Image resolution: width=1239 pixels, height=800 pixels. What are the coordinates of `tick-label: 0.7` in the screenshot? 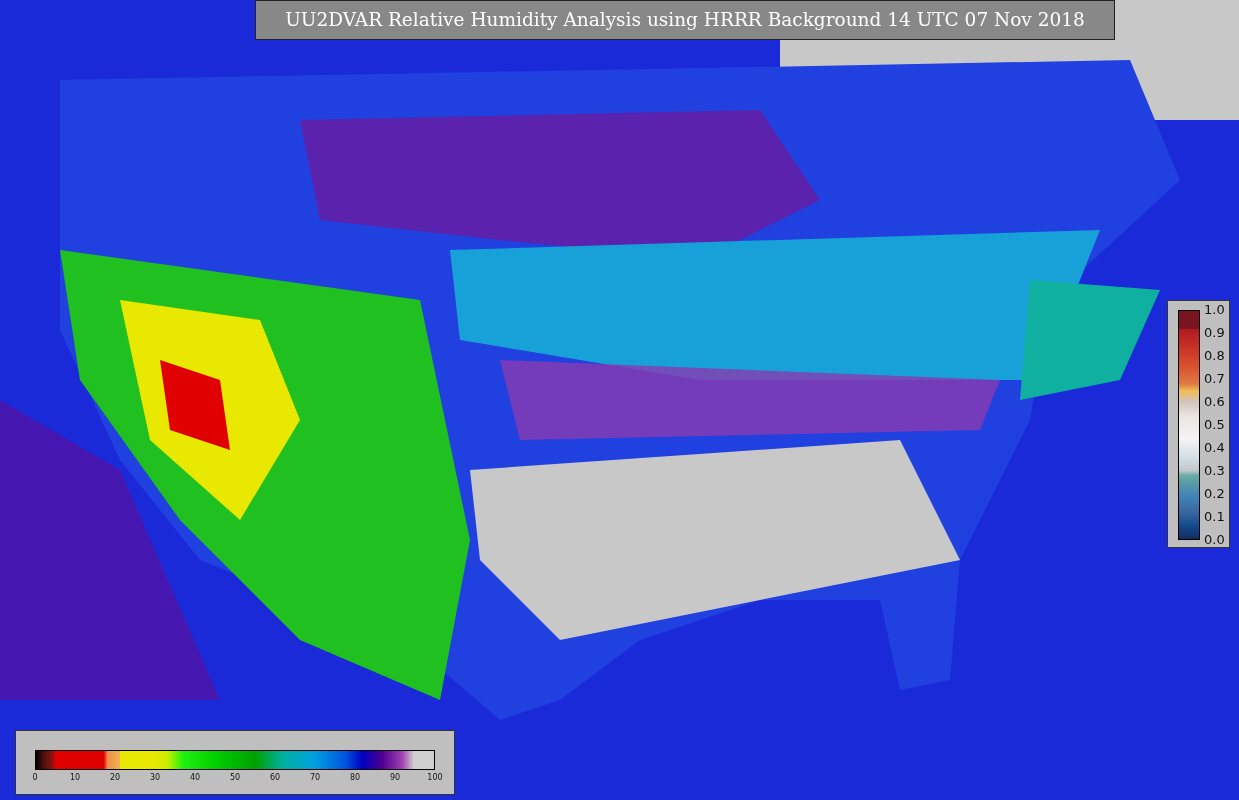 It's located at (1214, 379).